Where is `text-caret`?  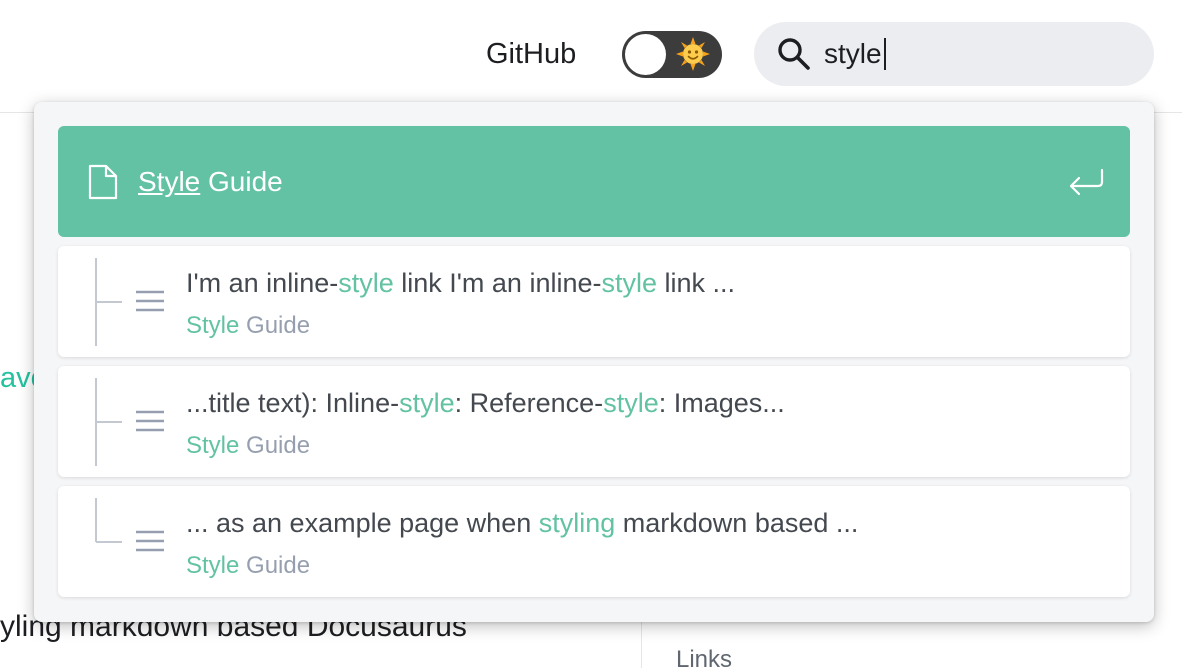
text-caret is located at coordinates (885, 54).